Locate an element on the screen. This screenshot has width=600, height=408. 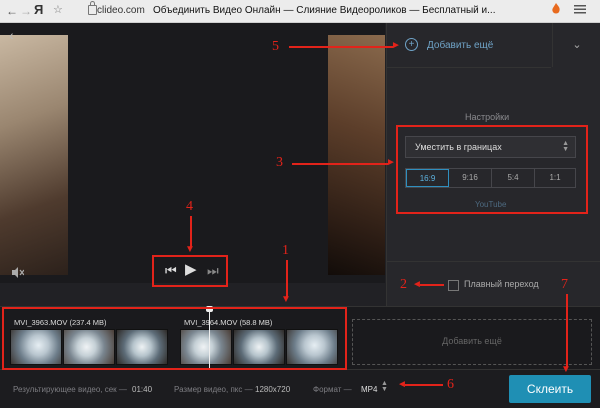
plus-icon: + is located at coordinates (411, 44).